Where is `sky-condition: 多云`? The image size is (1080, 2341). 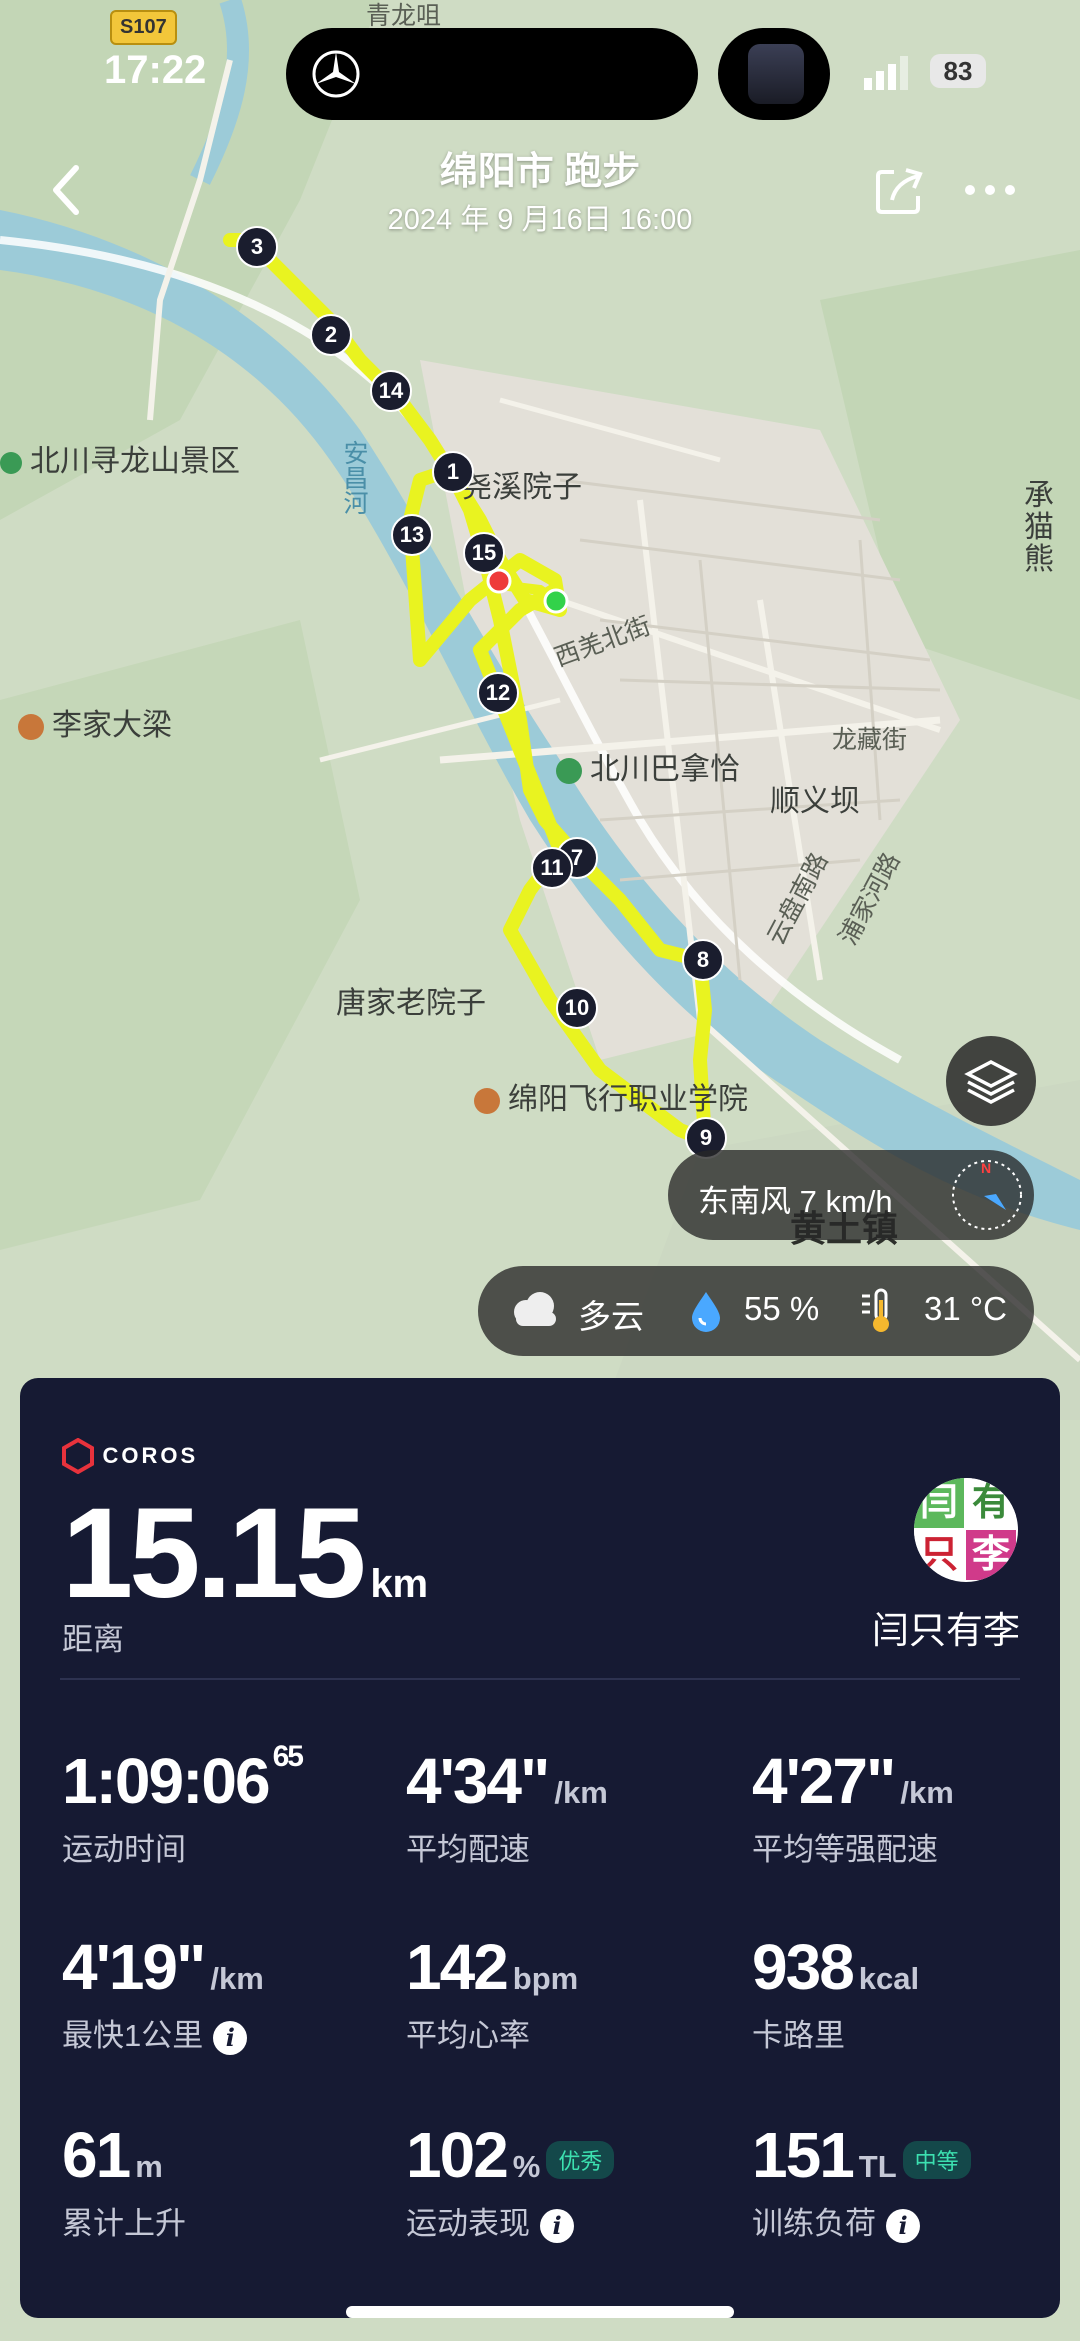
sky-condition: 多云 is located at coordinates (611, 1316).